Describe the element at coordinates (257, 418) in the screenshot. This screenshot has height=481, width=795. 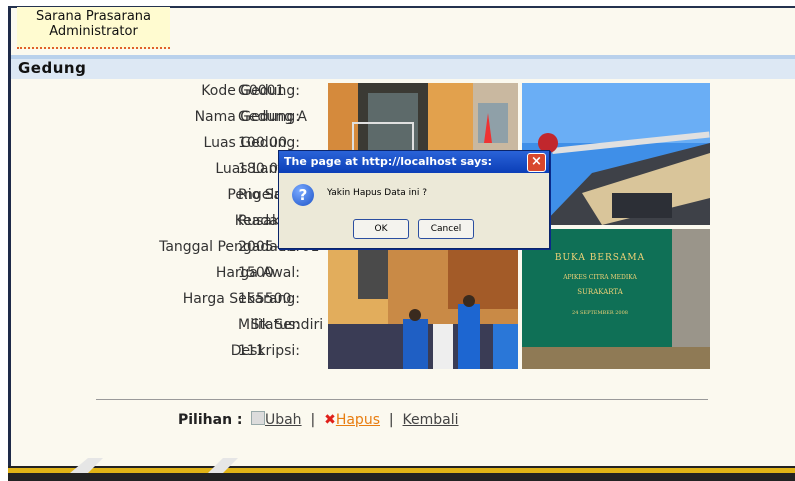
I see `edit-icon` at that location.